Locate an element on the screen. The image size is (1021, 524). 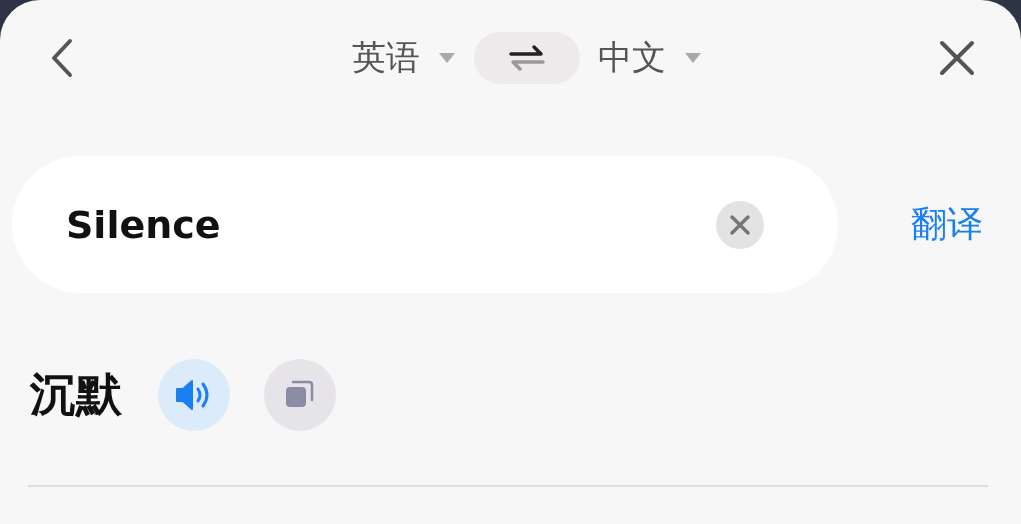
clear-icon is located at coordinates (740, 224).